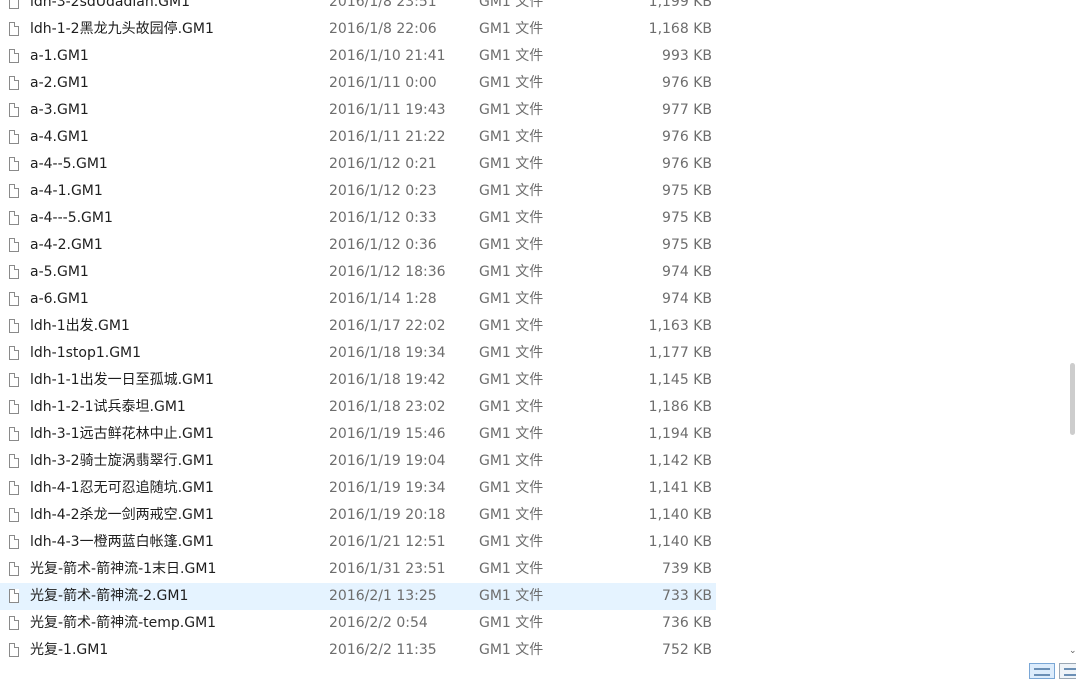  What do you see at coordinates (1072, 651) in the screenshot?
I see `scroll-down-arrow-icon: ⌄` at bounding box center [1072, 651].